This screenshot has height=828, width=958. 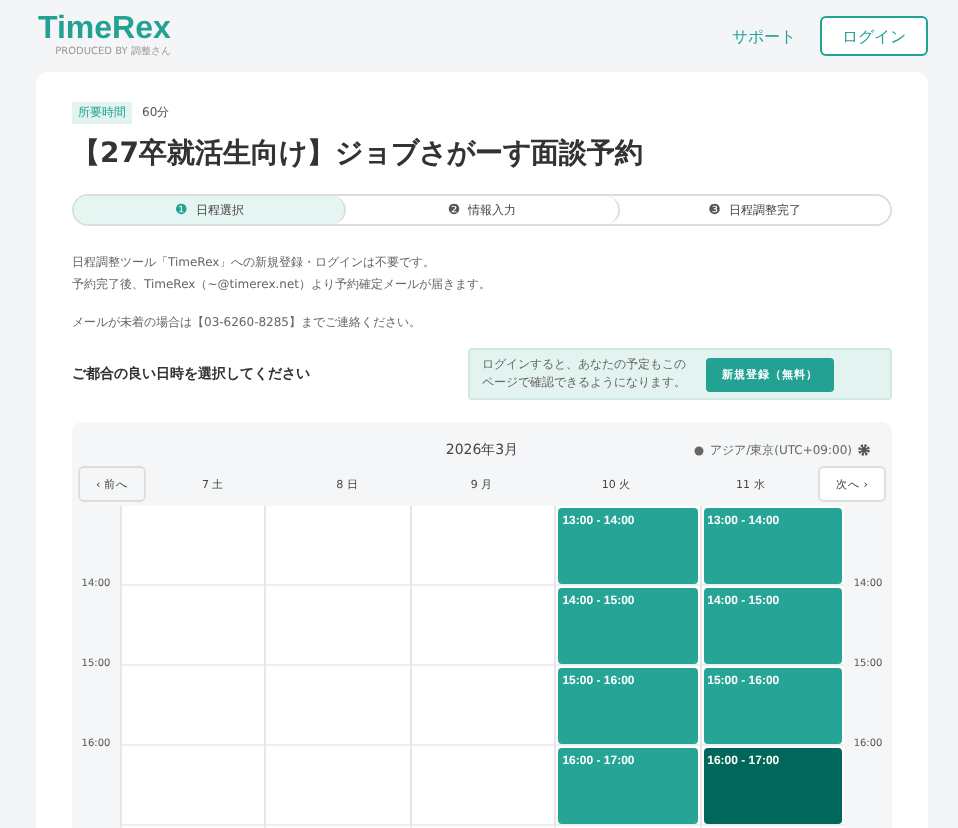 What do you see at coordinates (764, 36) in the screenshot?
I see `support-link: サポート` at bounding box center [764, 36].